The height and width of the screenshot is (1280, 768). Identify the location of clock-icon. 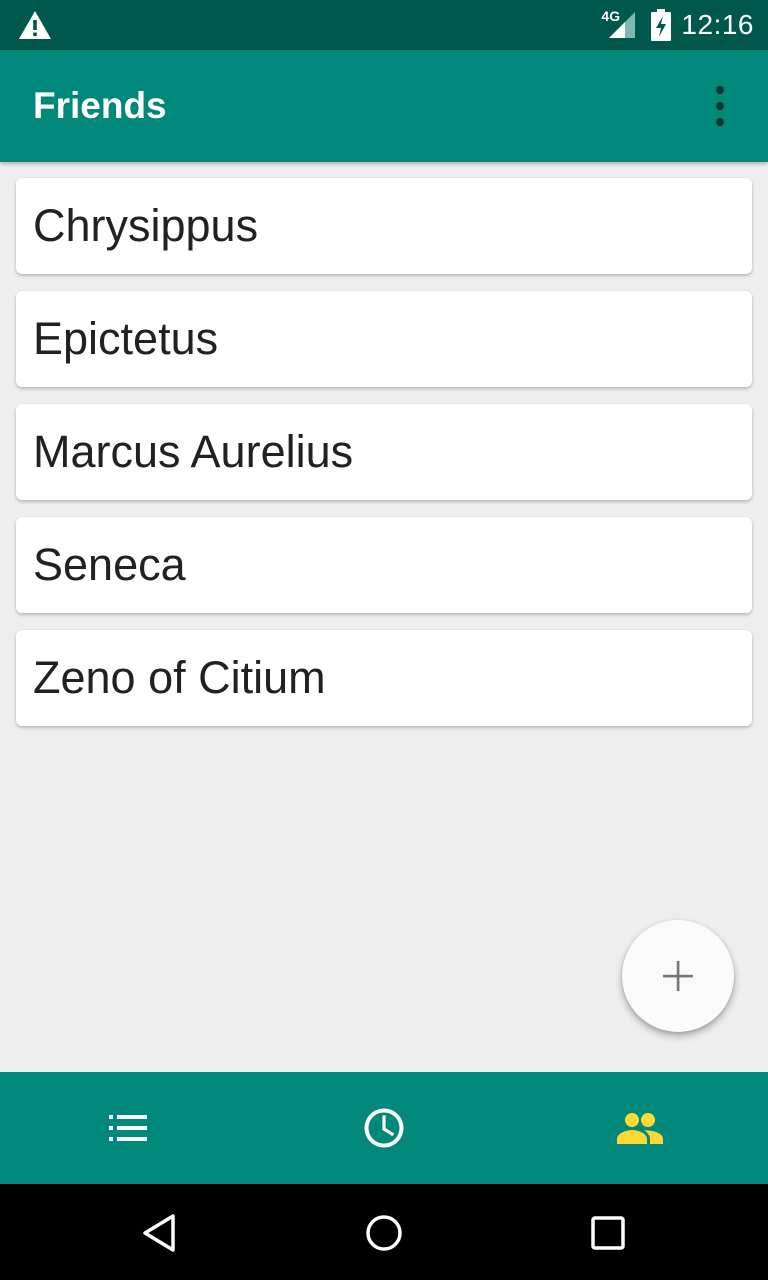
(384, 1128).